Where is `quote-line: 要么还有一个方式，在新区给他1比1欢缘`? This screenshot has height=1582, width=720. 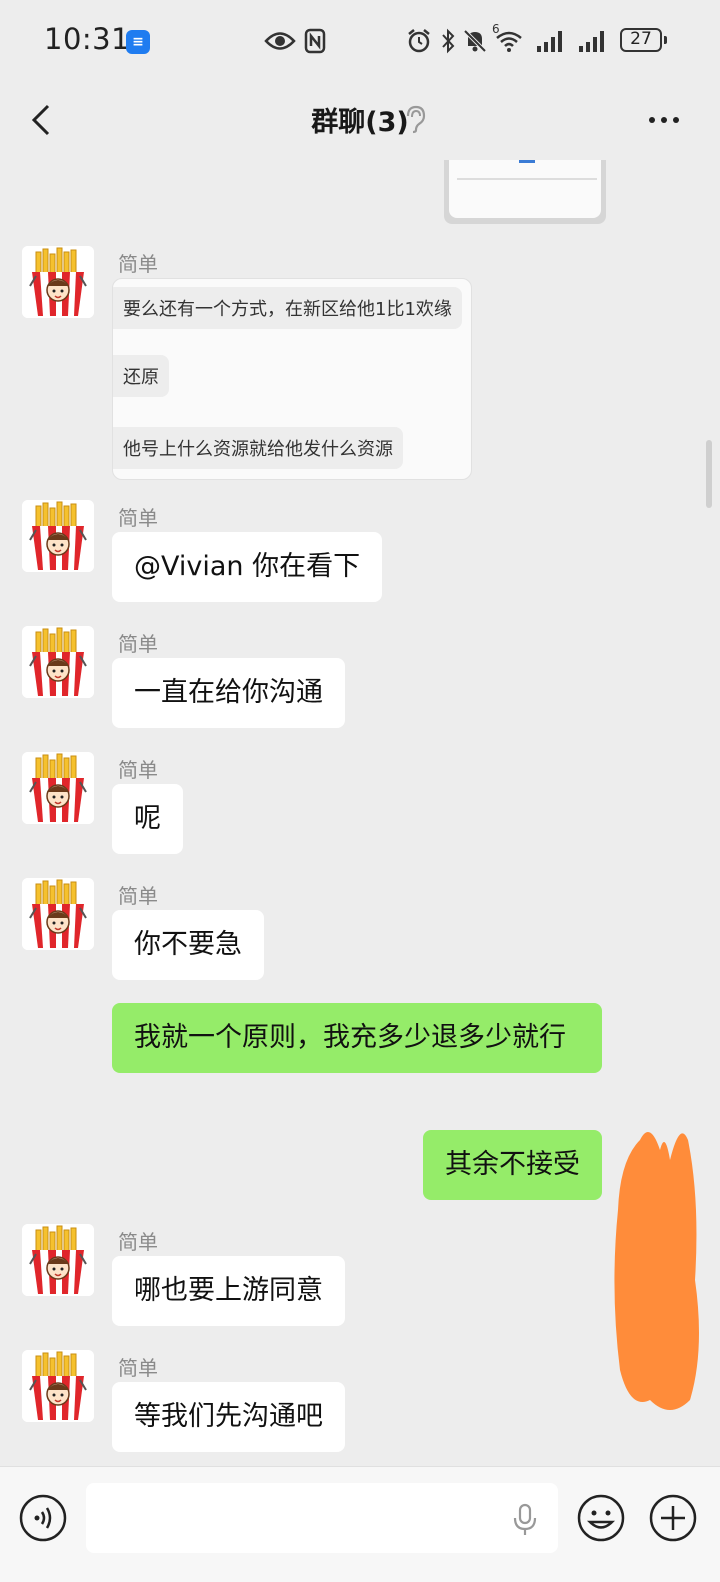
quote-line: 要么还有一个方式，在新区给他1比1欢缘 is located at coordinates (287, 308).